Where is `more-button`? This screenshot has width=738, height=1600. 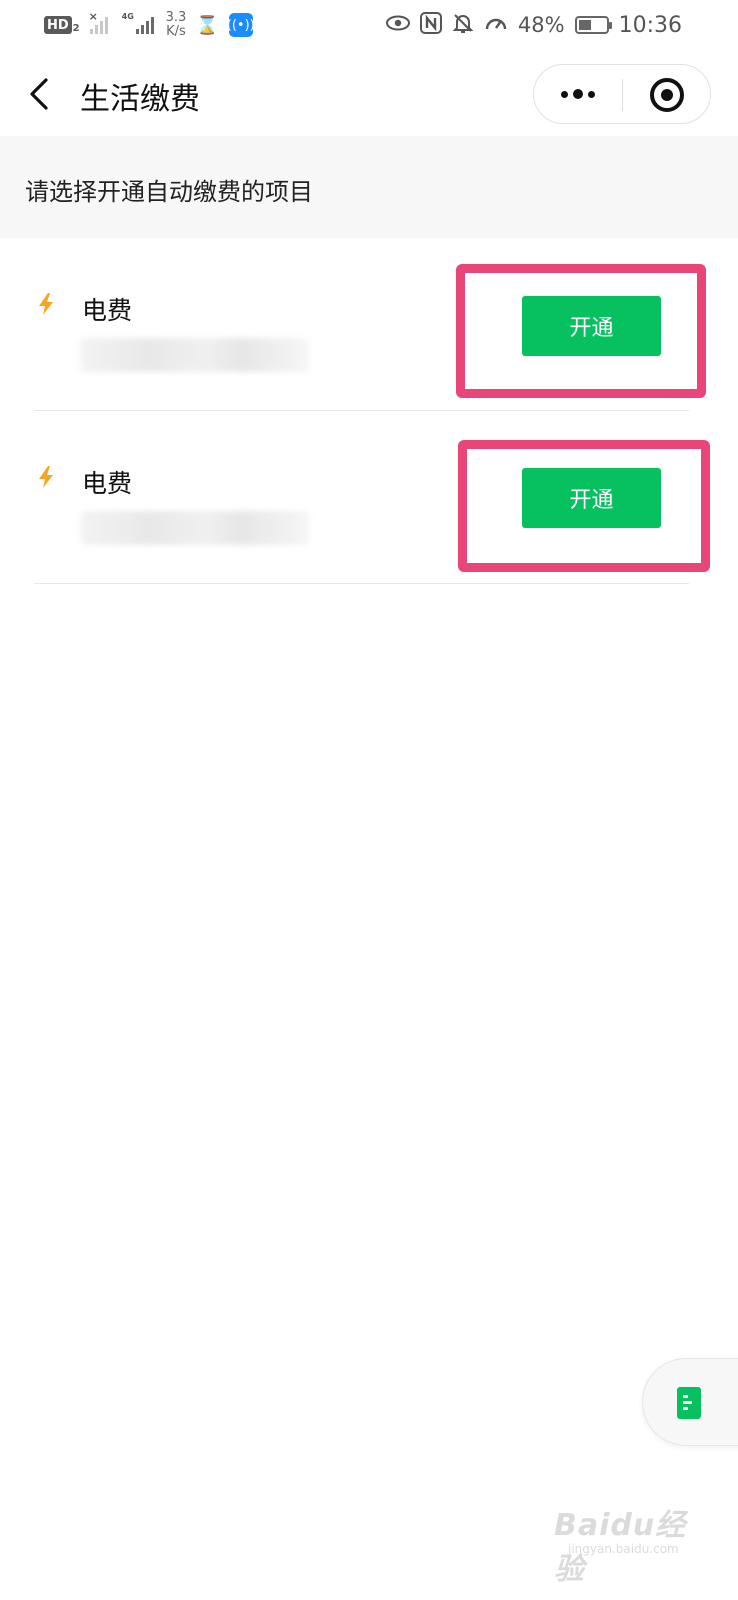
more-button is located at coordinates (578, 94).